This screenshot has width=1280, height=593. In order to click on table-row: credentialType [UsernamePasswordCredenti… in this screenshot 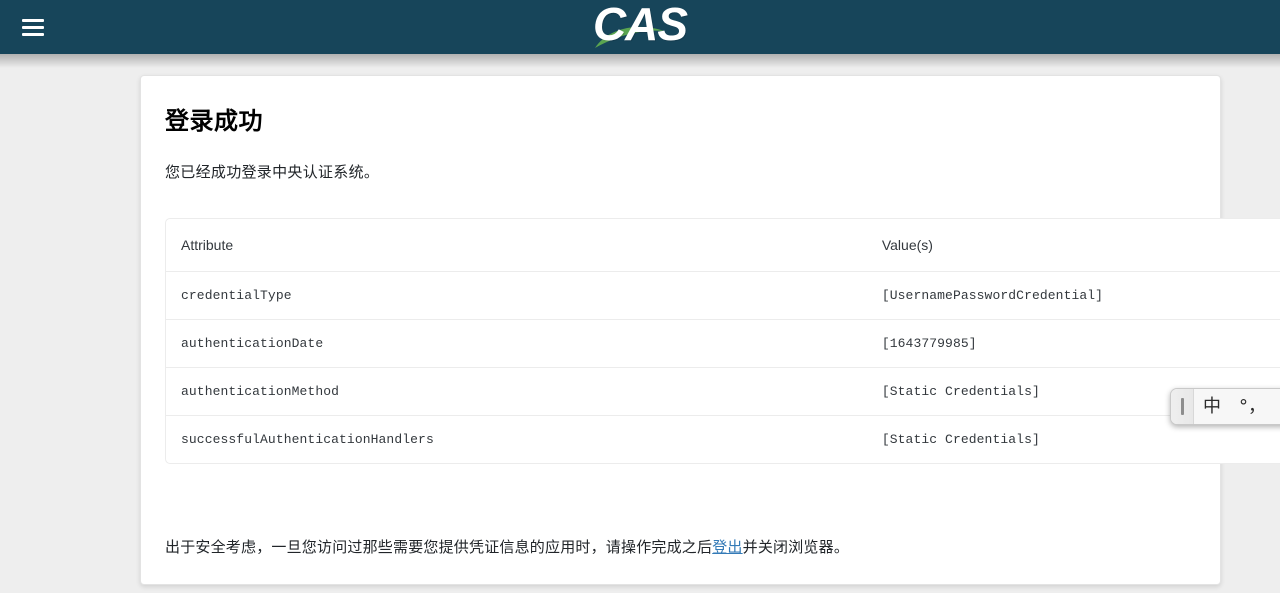, I will do `click(723, 296)`.